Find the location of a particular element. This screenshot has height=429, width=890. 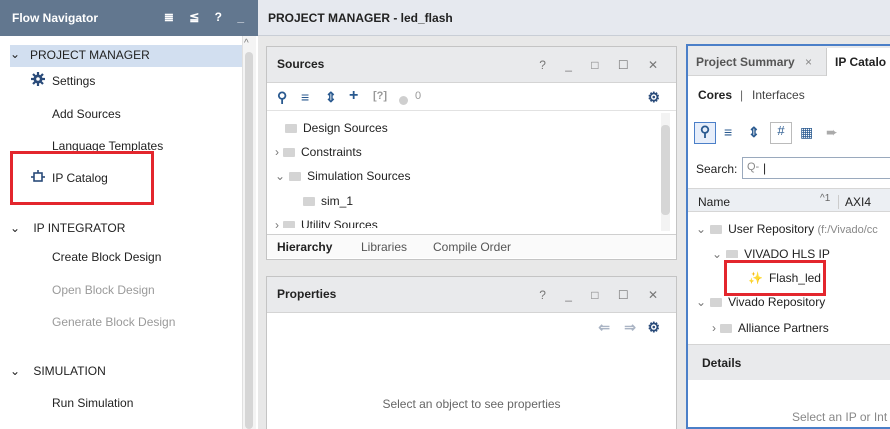

flow-navigator-header: Flow Navigator ≣ ≦ ? _ is located at coordinates (129, 18).